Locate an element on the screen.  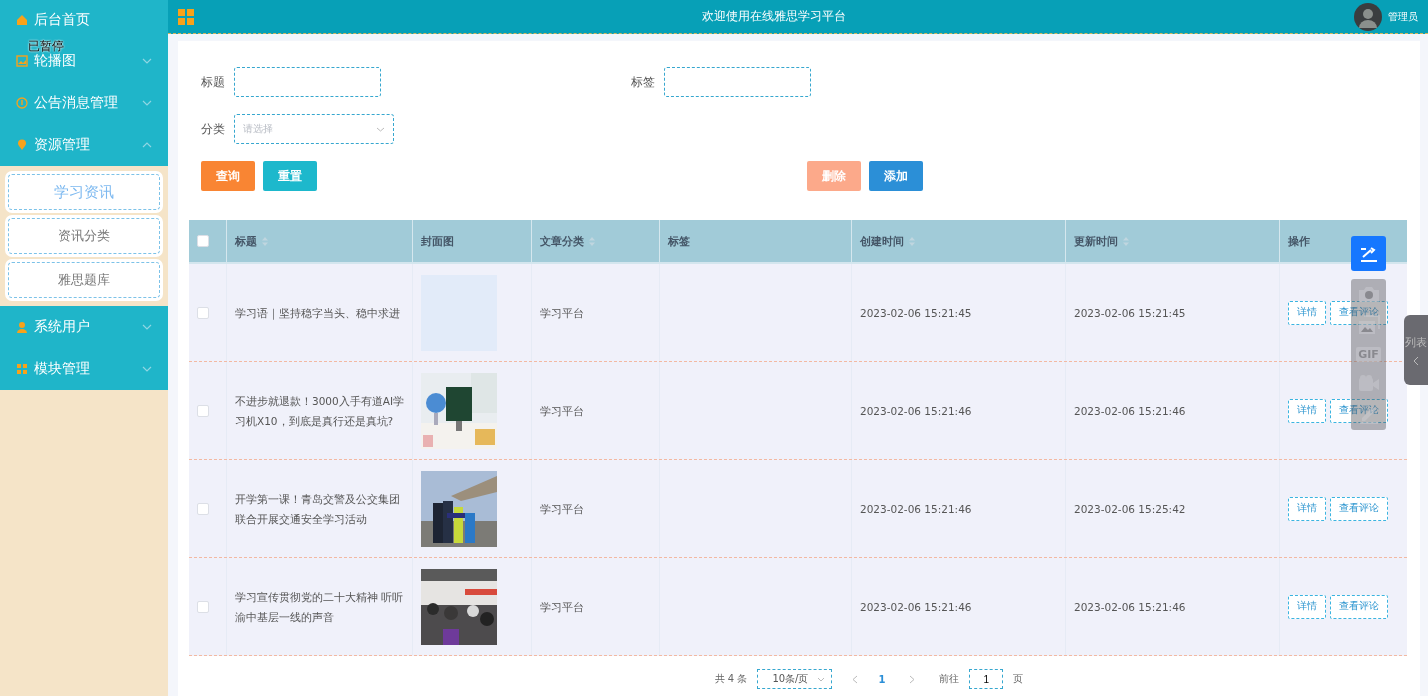
header-title: 欢迎使用在线雅思学习平台 is located at coordinates (774, 16).